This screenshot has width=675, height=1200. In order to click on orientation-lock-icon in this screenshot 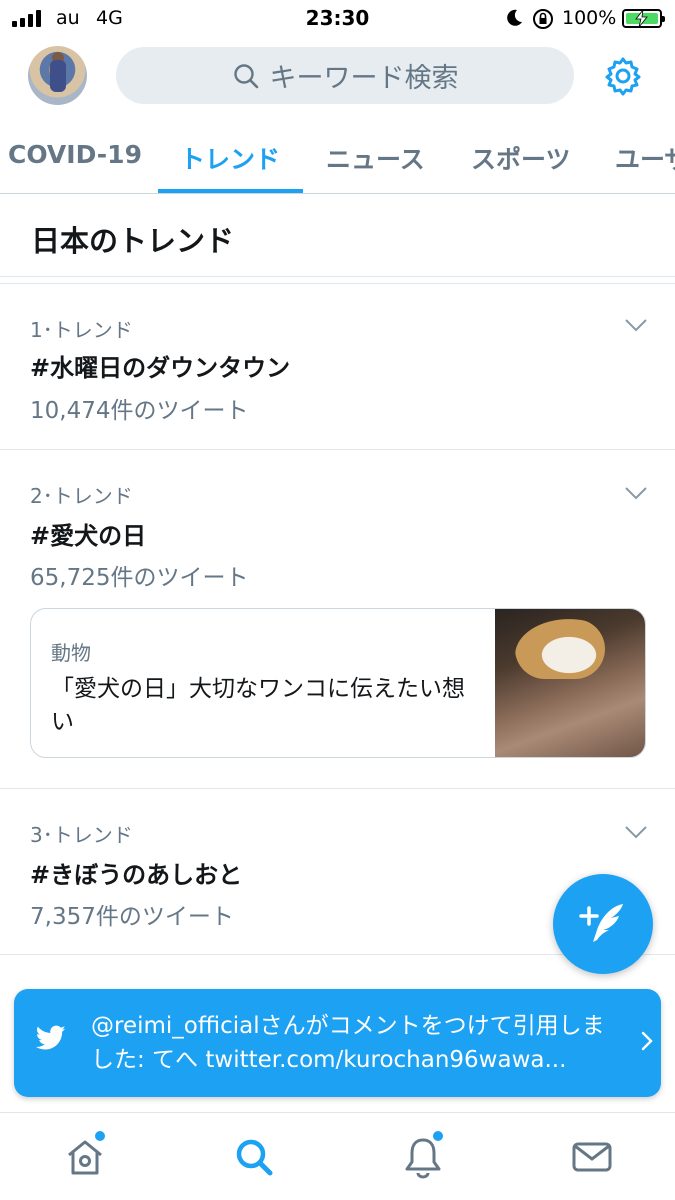, I will do `click(543, 19)`.